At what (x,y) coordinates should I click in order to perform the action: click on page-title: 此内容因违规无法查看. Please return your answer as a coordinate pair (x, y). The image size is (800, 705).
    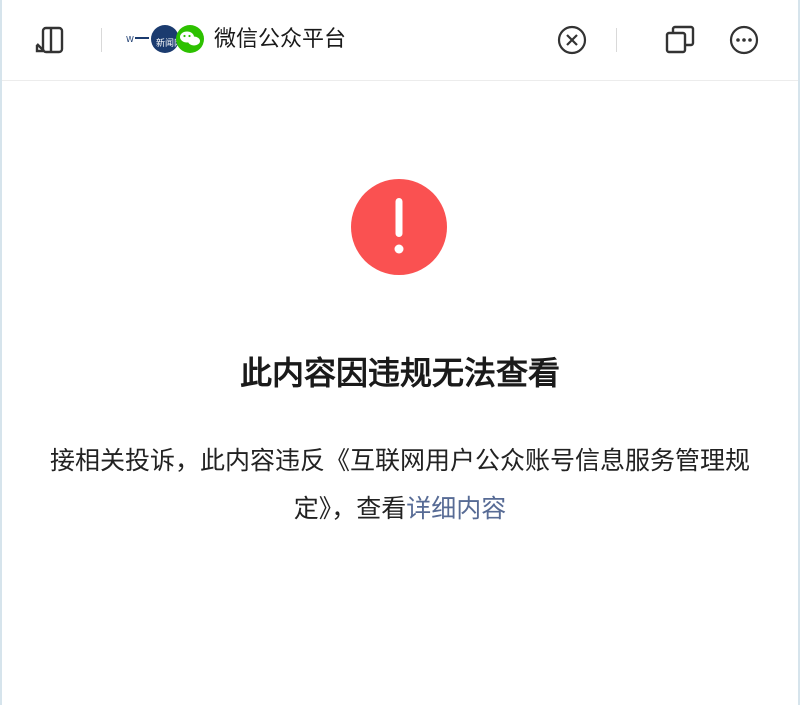
    Looking at the image, I should click on (399, 373).